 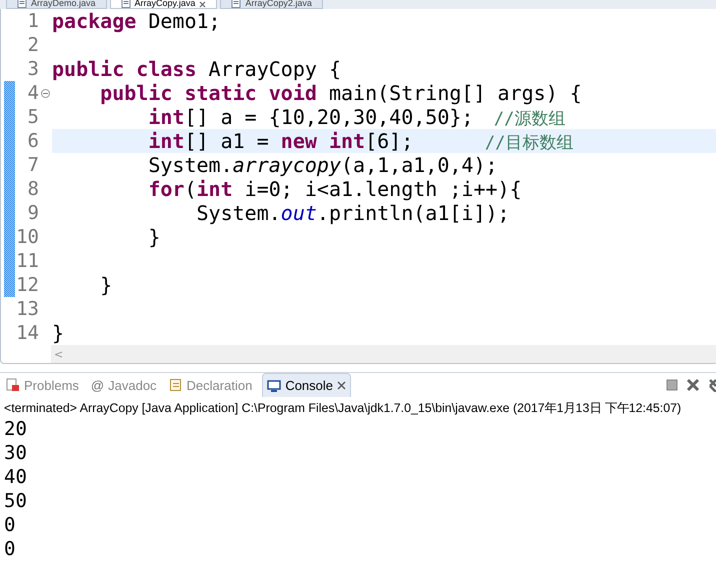 I want to click on monitor-icon, so click(x=274, y=385).